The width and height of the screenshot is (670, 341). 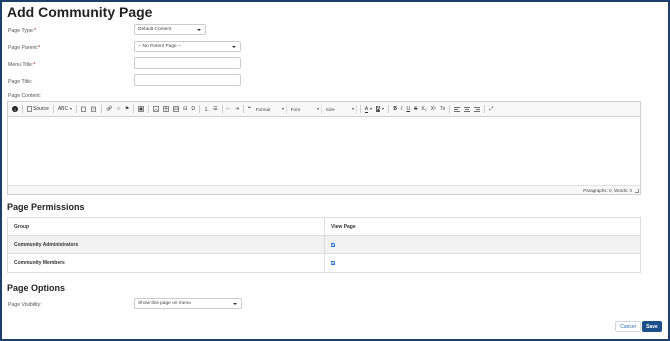 I want to click on page-title-input, so click(x=187, y=80).